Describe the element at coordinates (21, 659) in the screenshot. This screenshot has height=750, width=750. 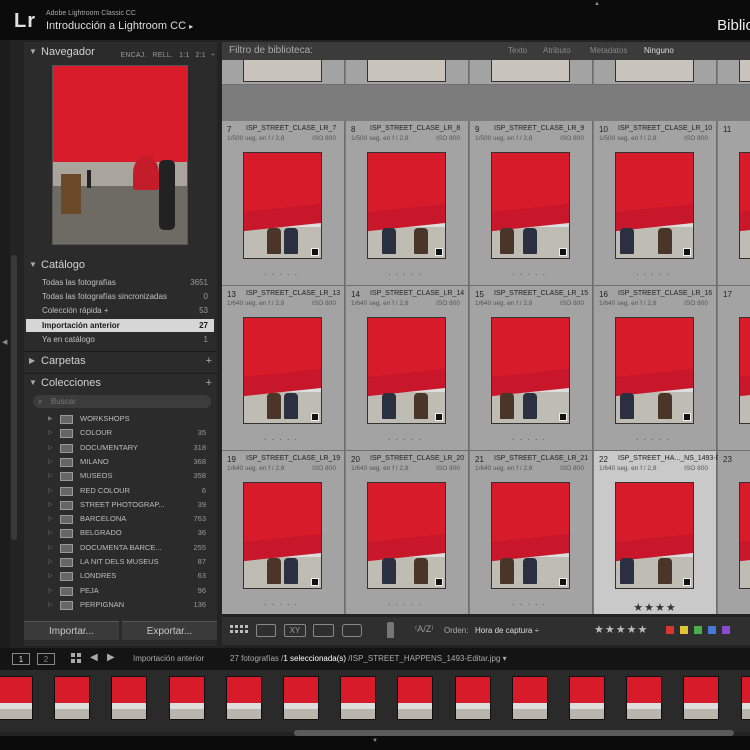
I see `main-monitor-button: 1` at that location.